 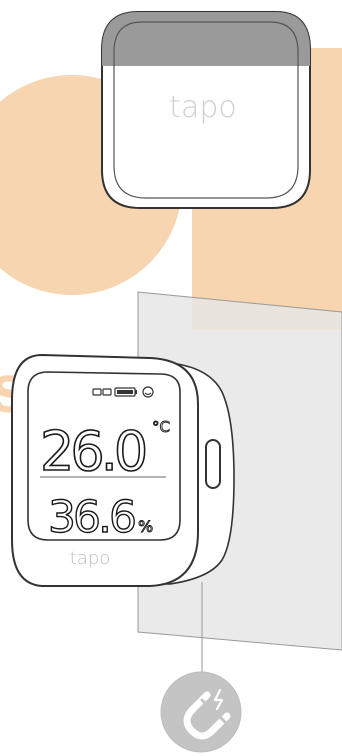 What do you see at coordinates (201, 712) in the screenshot?
I see `magnet-badge` at bounding box center [201, 712].